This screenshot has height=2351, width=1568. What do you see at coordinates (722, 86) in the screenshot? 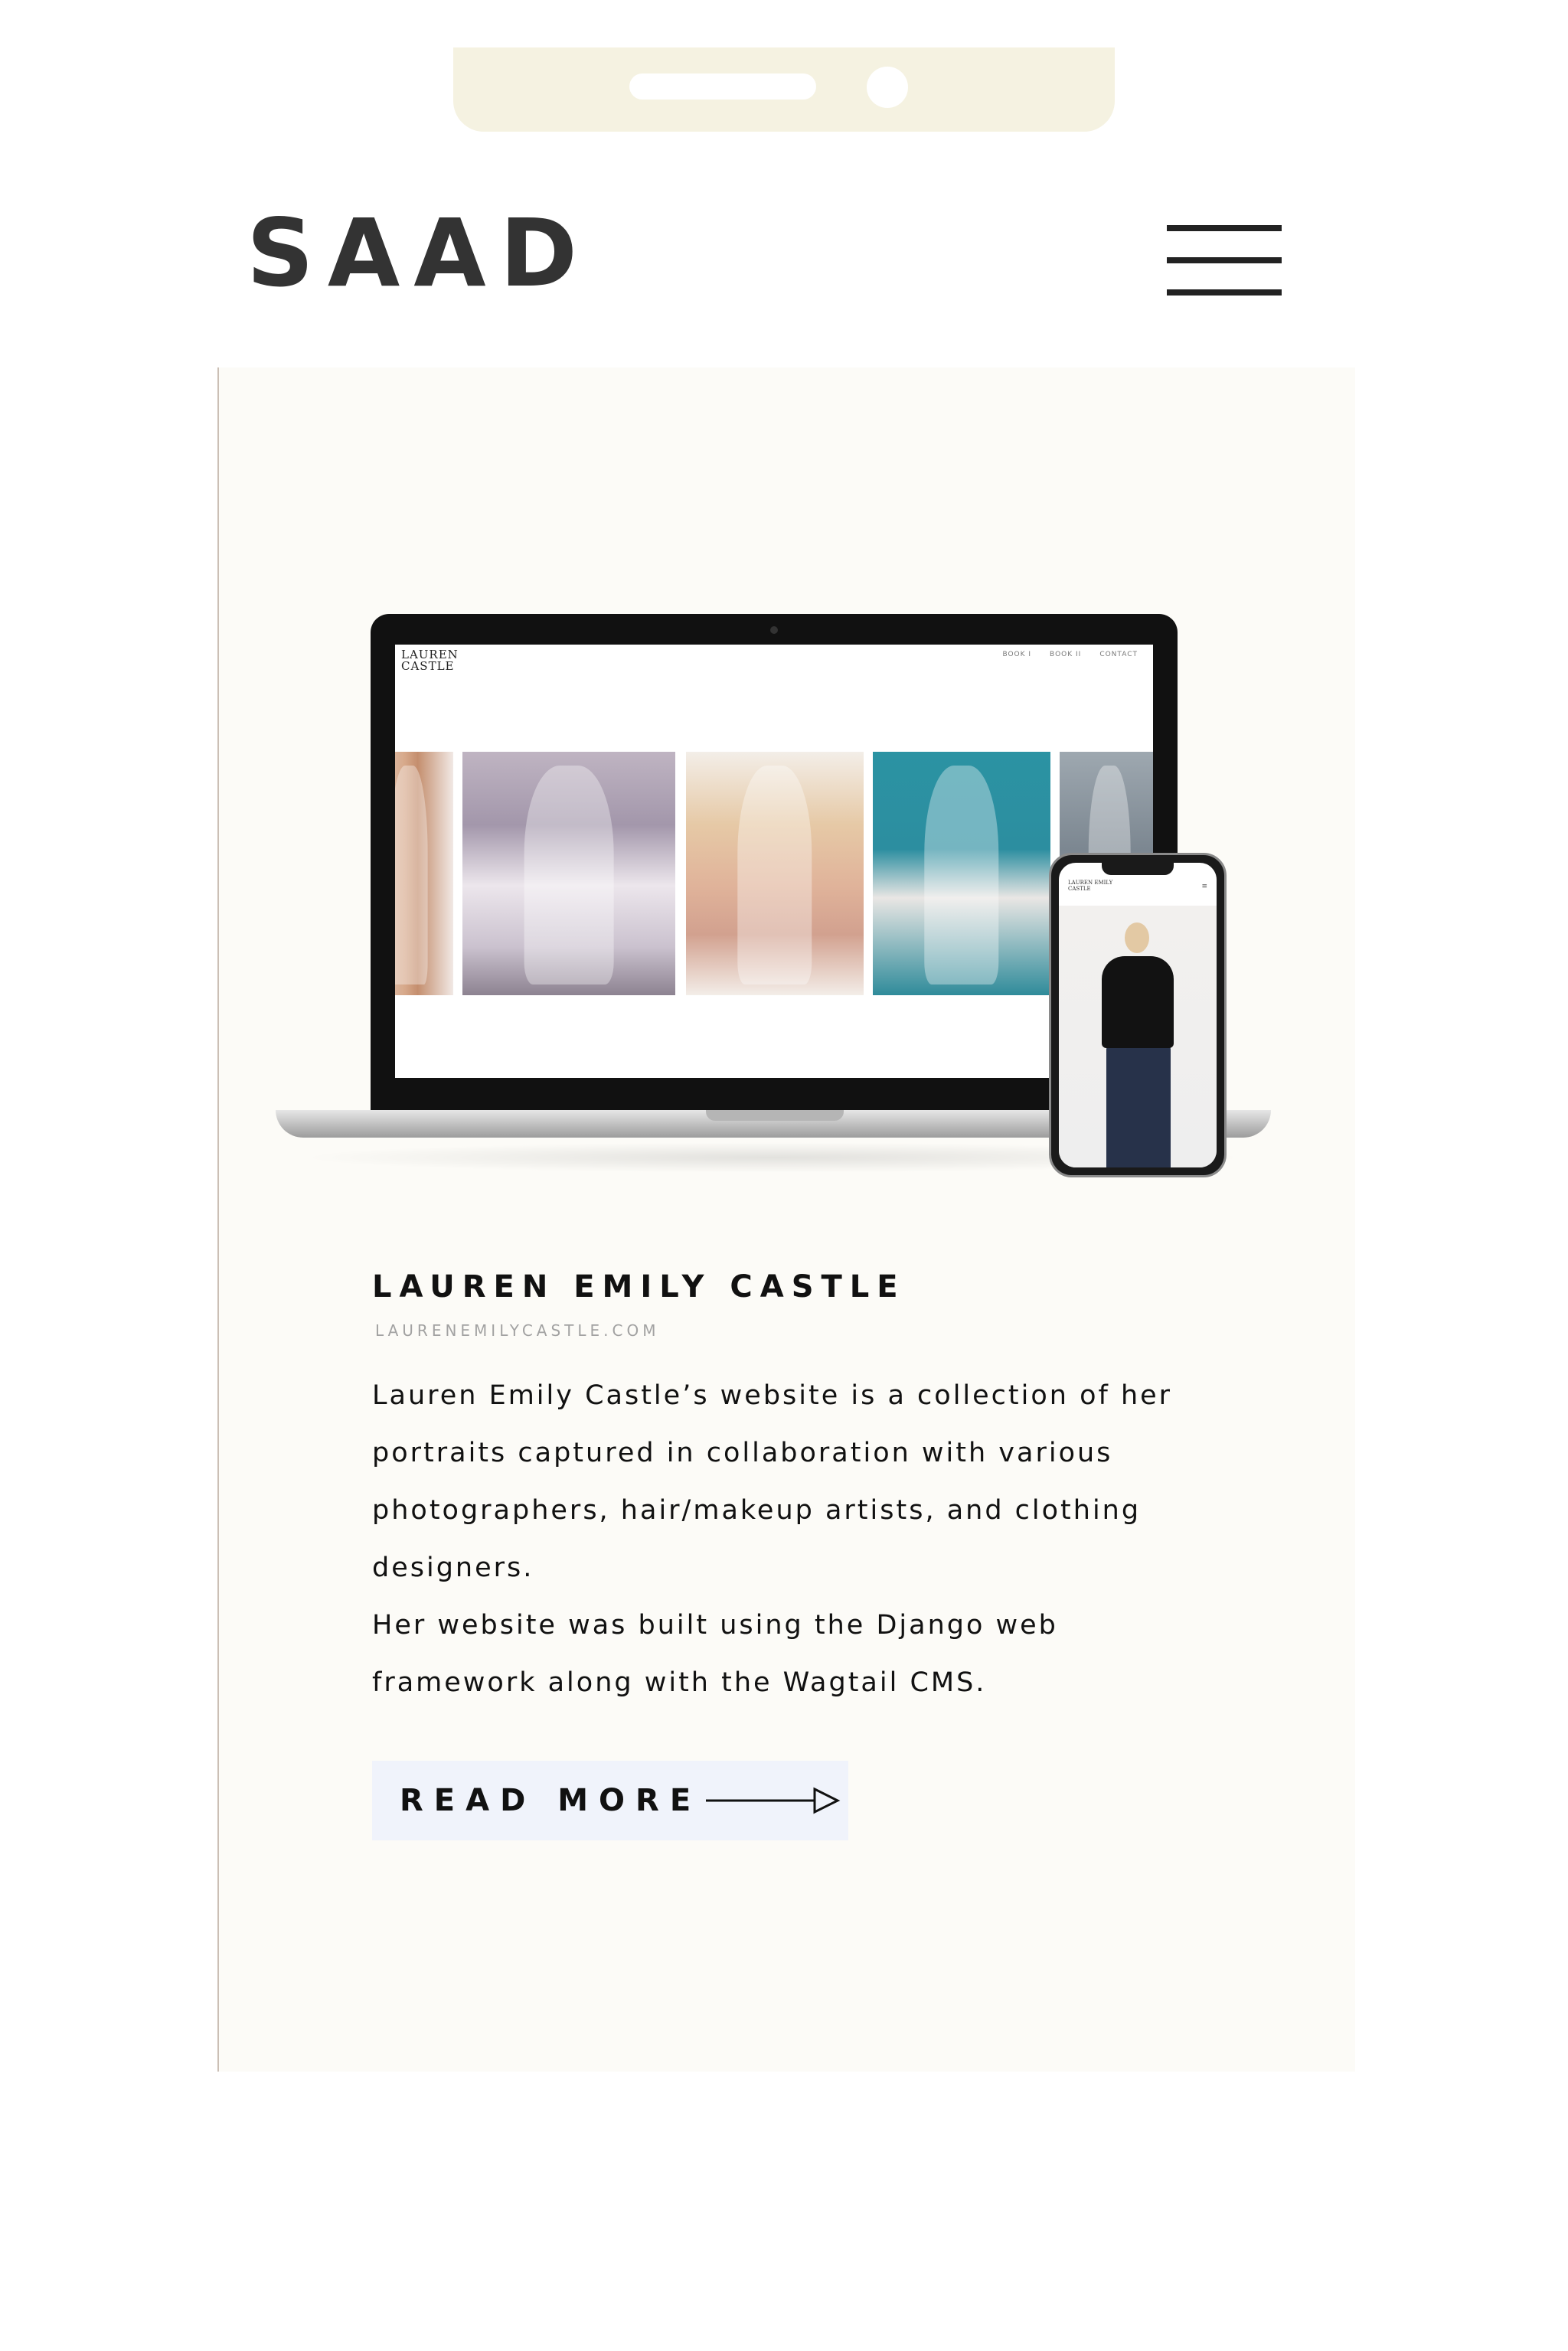
I see `speaker-slot` at bounding box center [722, 86].